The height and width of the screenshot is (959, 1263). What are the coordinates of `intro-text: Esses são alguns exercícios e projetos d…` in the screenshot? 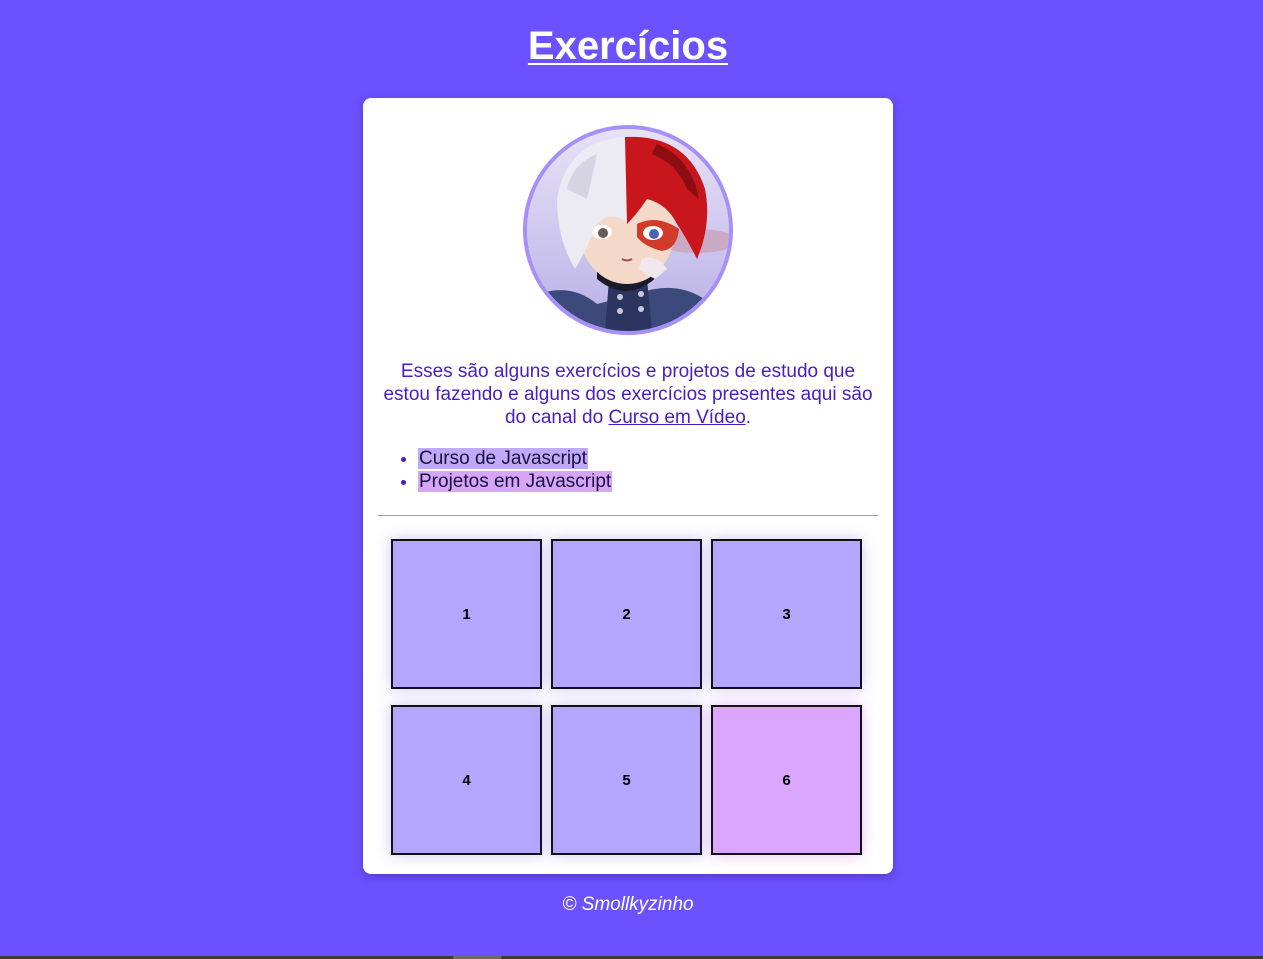 It's located at (628, 394).